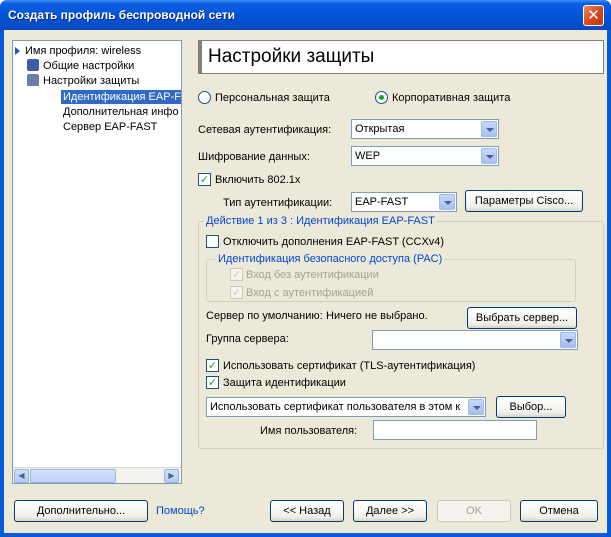 This screenshot has height=537, width=611. I want to click on scroll-left-button: ◀, so click(21, 476).